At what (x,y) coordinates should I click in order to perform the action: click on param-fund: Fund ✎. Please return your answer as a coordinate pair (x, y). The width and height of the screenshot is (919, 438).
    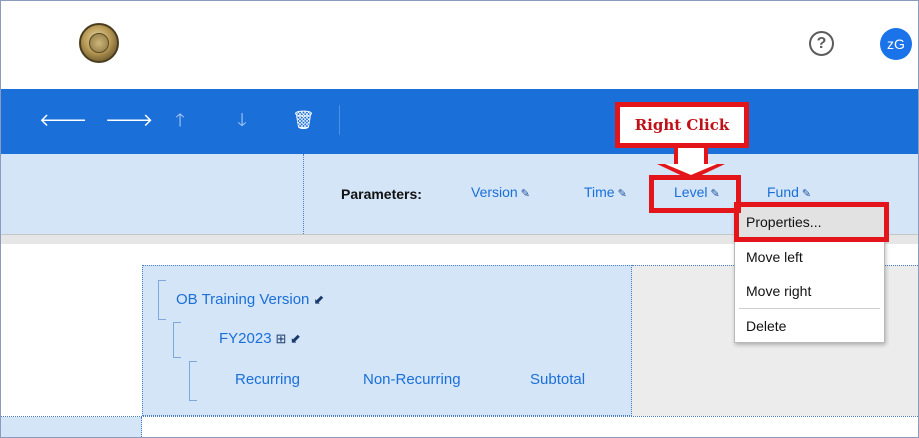
    Looking at the image, I should click on (789, 192).